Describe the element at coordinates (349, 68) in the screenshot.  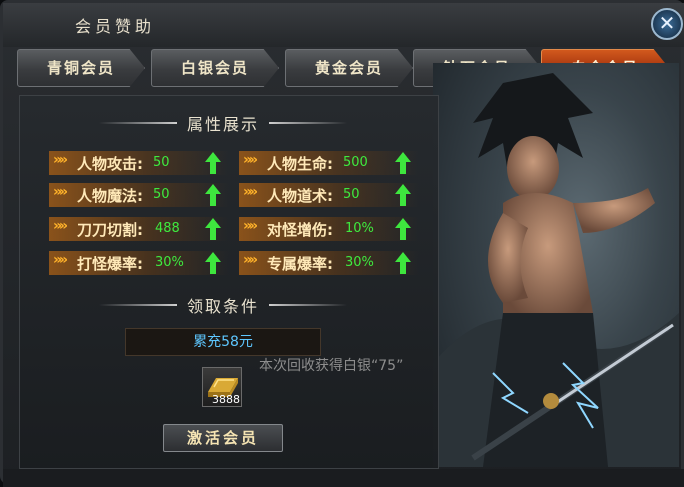
I see `tab-gold: 黄金会员` at that location.